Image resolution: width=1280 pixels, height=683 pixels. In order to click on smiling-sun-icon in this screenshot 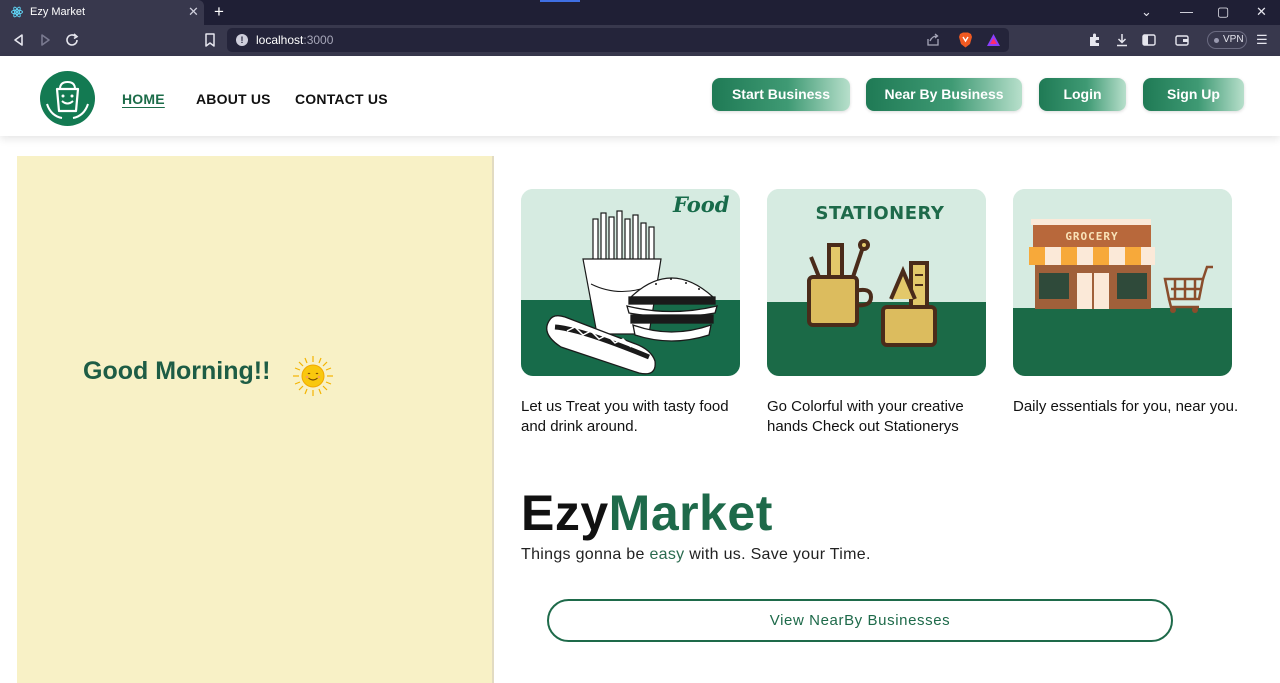, I will do `click(313, 376)`.